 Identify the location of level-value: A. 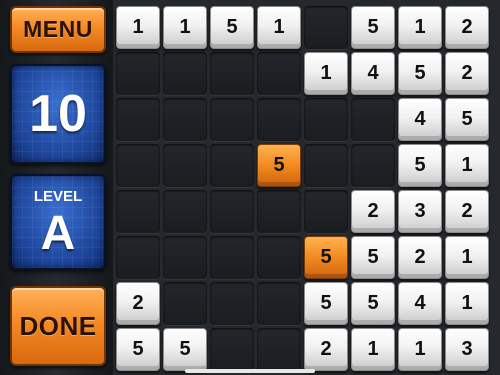
(58, 233).